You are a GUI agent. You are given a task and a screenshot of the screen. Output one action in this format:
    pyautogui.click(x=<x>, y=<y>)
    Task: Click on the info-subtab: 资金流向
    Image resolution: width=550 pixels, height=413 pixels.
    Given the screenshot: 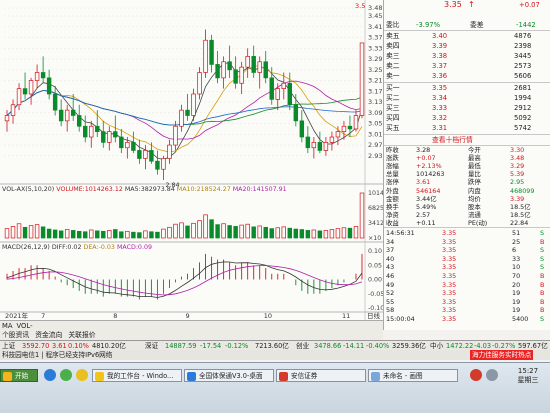 What is the action you would take?
    pyautogui.click(x=48, y=335)
    